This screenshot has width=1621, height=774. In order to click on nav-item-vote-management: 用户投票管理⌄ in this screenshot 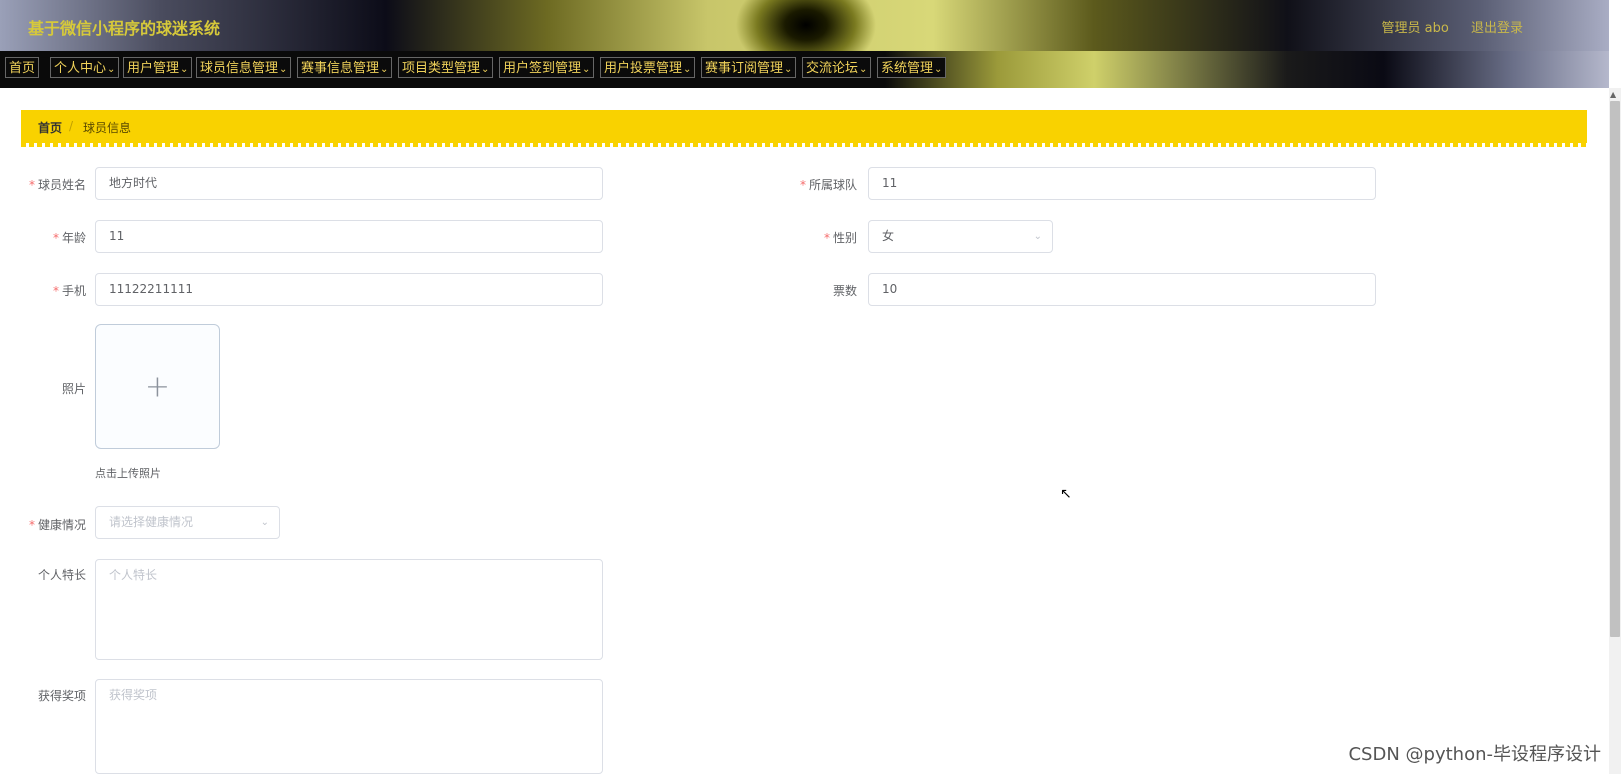, I will do `click(648, 67)`.